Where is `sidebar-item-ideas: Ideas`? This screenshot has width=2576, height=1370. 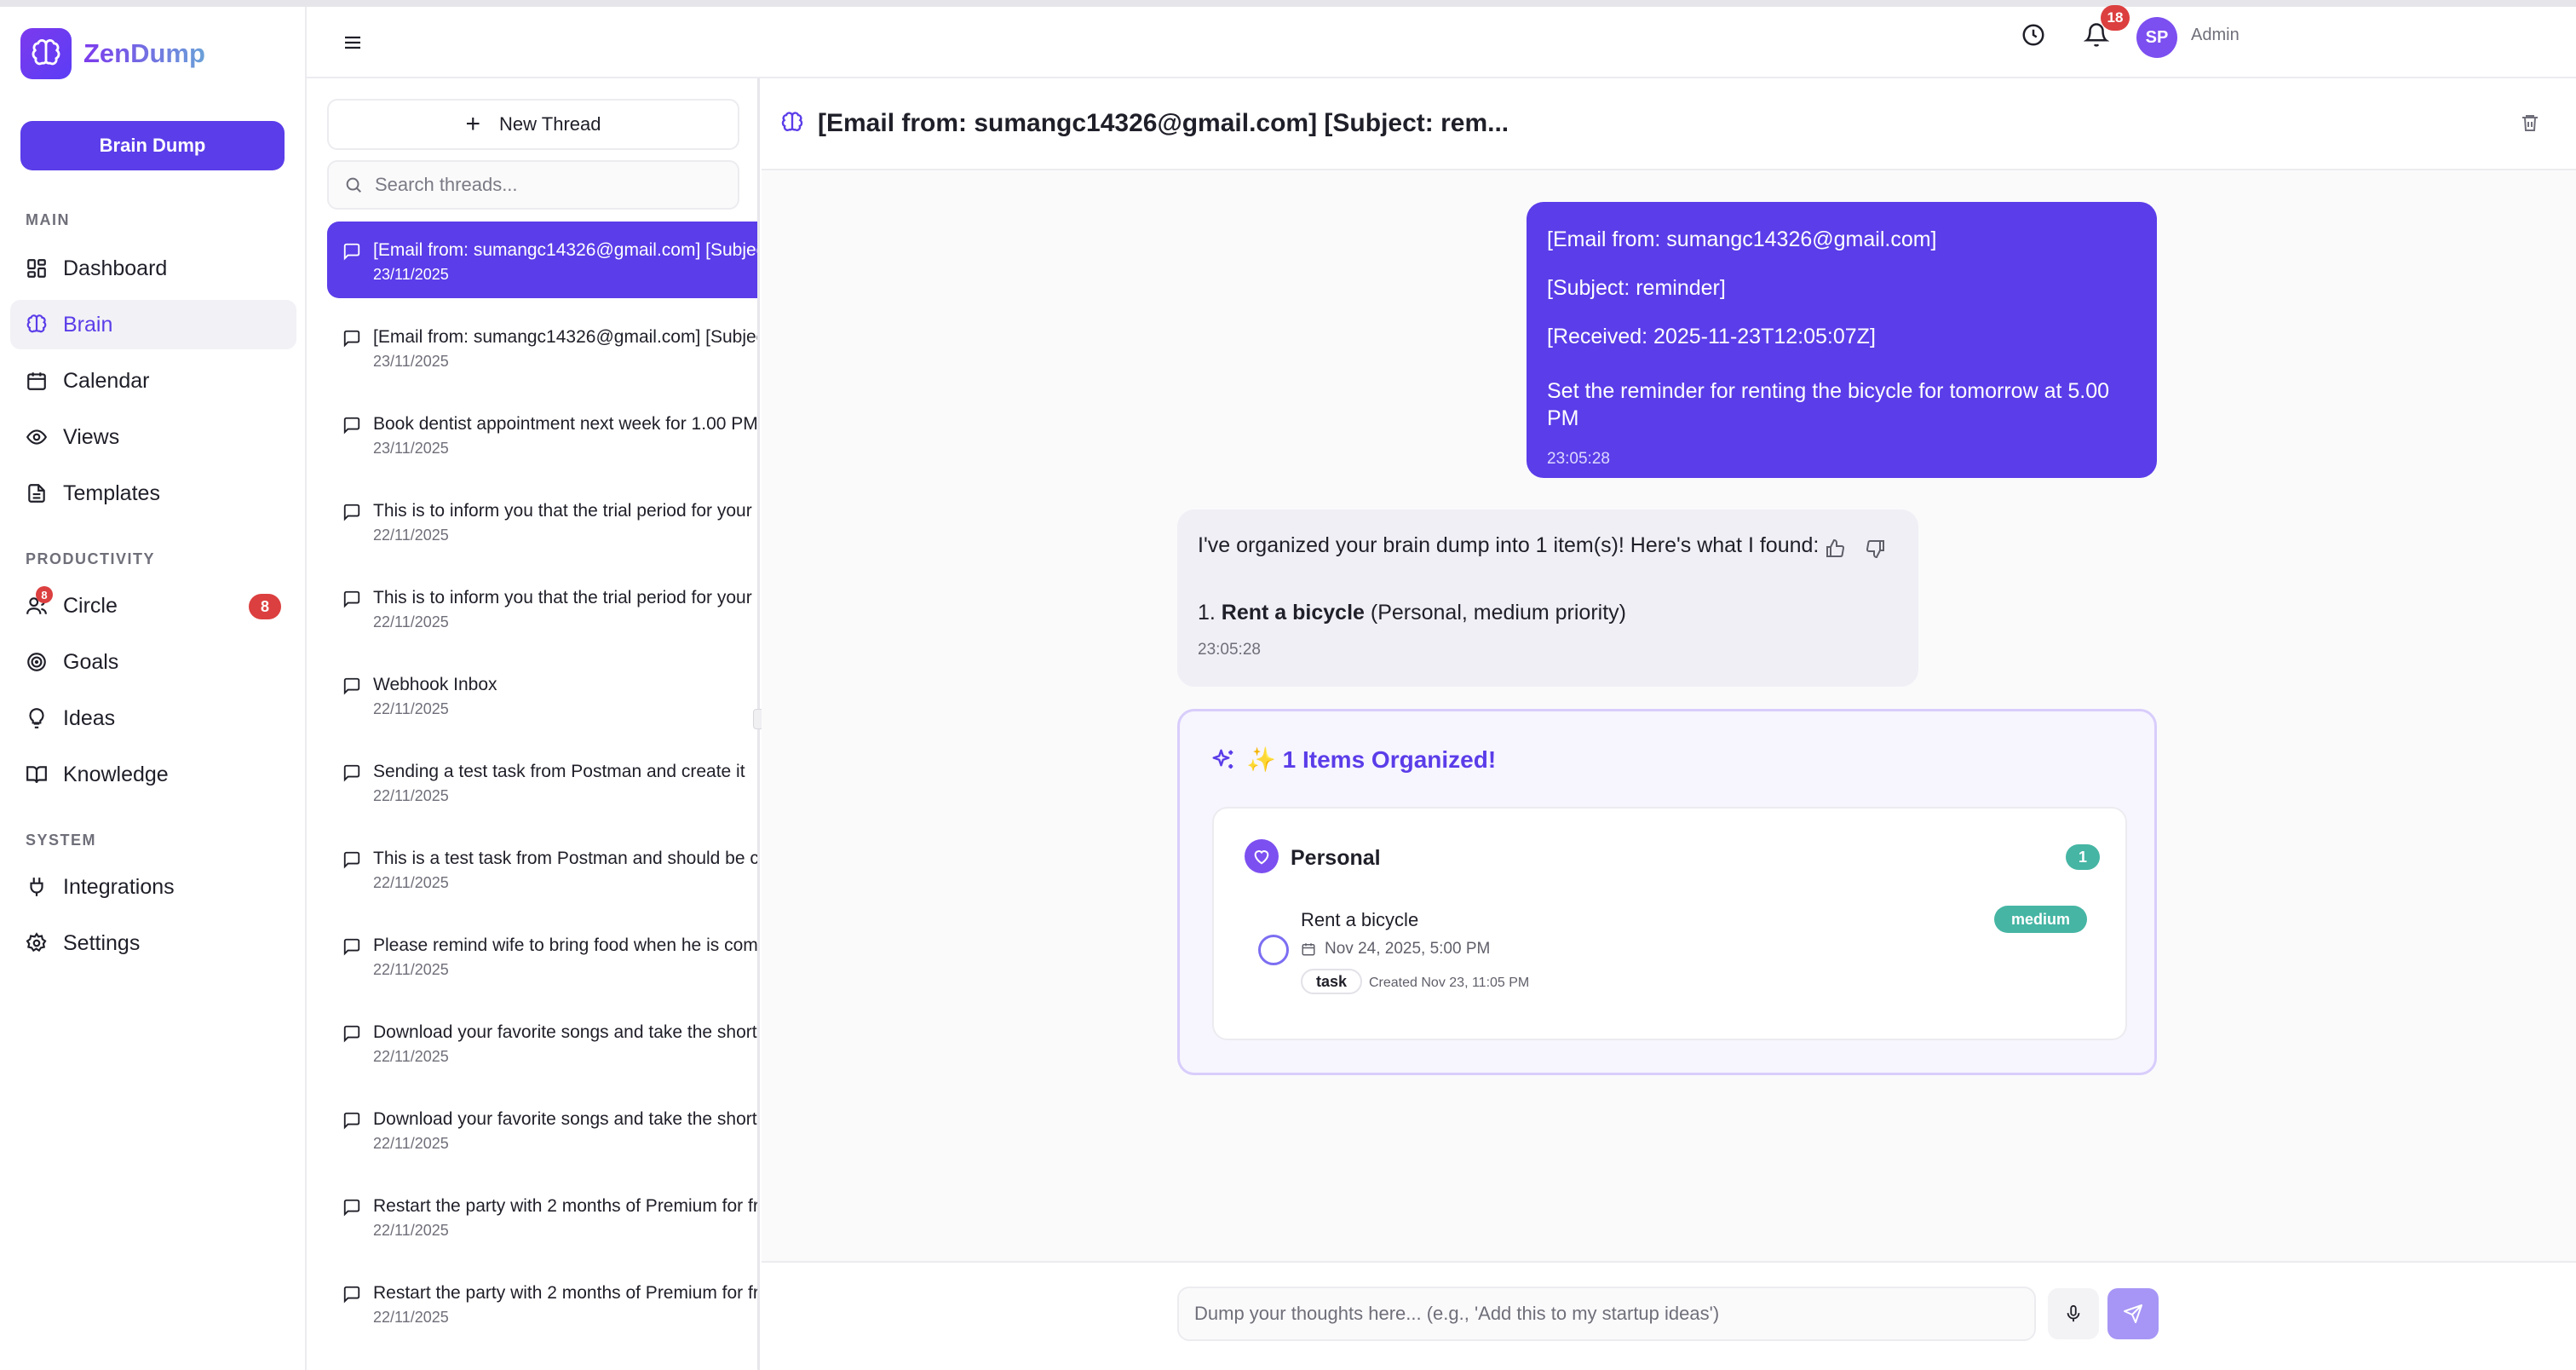
sidebar-item-ideas: Ideas is located at coordinates (153, 719).